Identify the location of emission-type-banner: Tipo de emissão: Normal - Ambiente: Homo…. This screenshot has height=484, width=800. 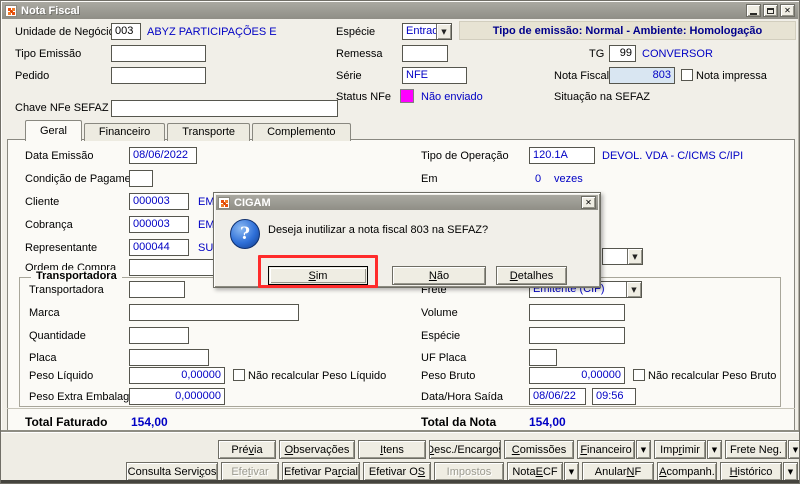
(627, 30).